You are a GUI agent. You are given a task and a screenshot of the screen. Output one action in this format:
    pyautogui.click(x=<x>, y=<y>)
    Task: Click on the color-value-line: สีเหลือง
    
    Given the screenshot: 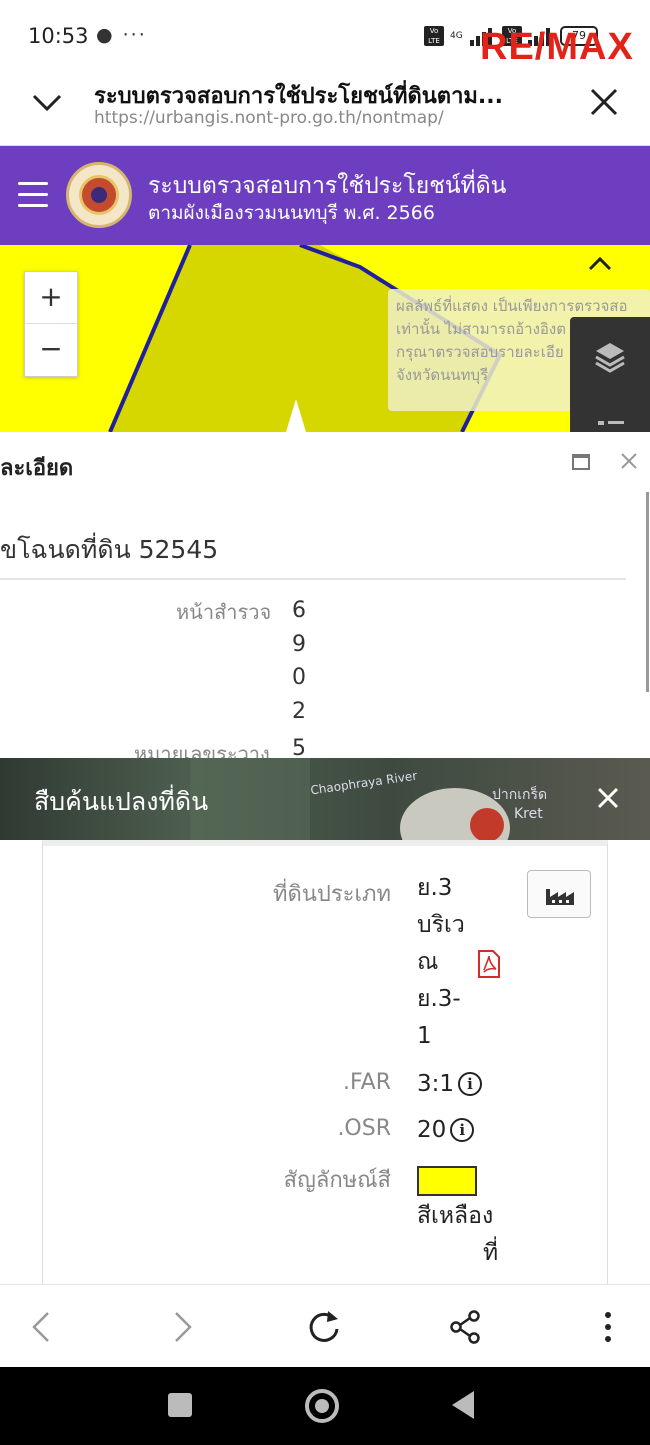 What is the action you would take?
    pyautogui.click(x=455, y=1216)
    